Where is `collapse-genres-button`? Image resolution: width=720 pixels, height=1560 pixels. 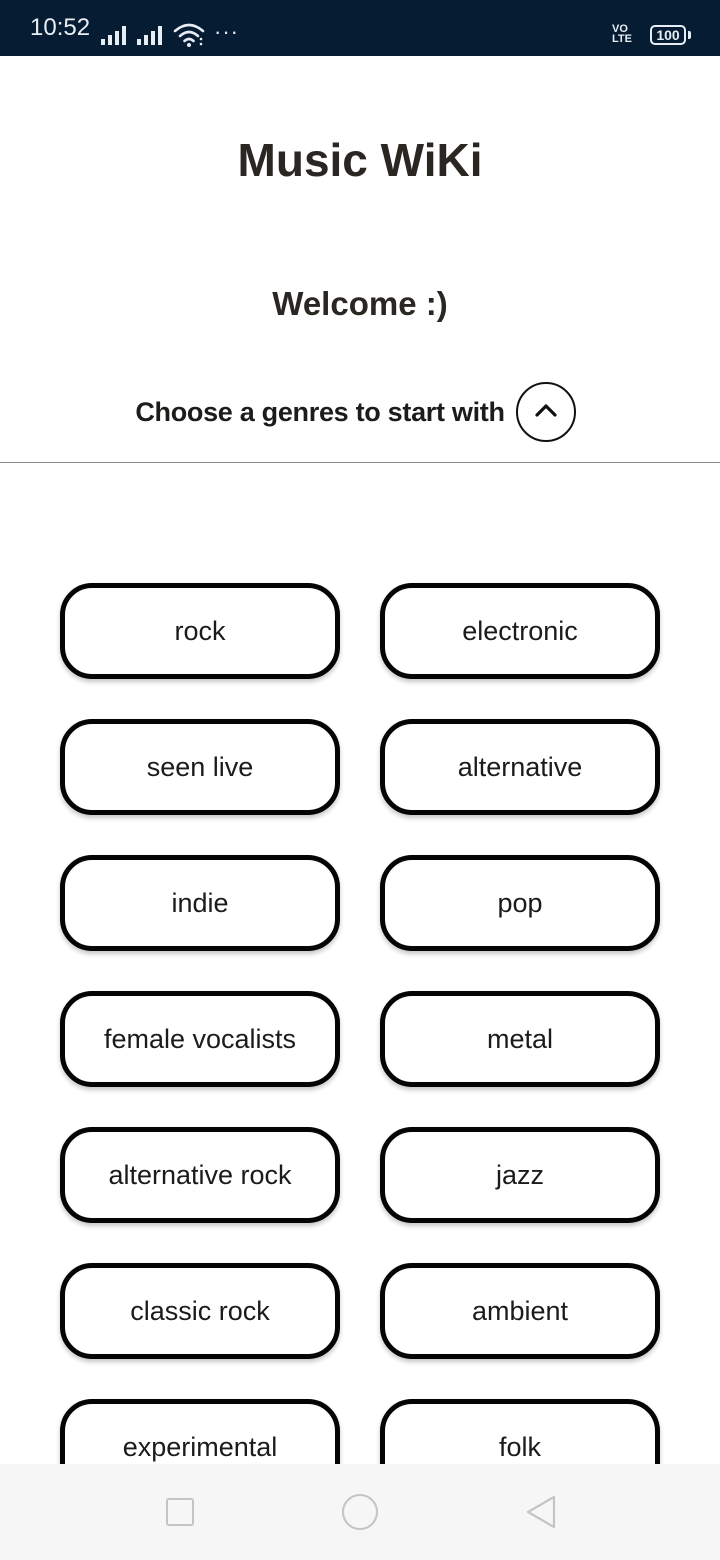 collapse-genres-button is located at coordinates (546, 412).